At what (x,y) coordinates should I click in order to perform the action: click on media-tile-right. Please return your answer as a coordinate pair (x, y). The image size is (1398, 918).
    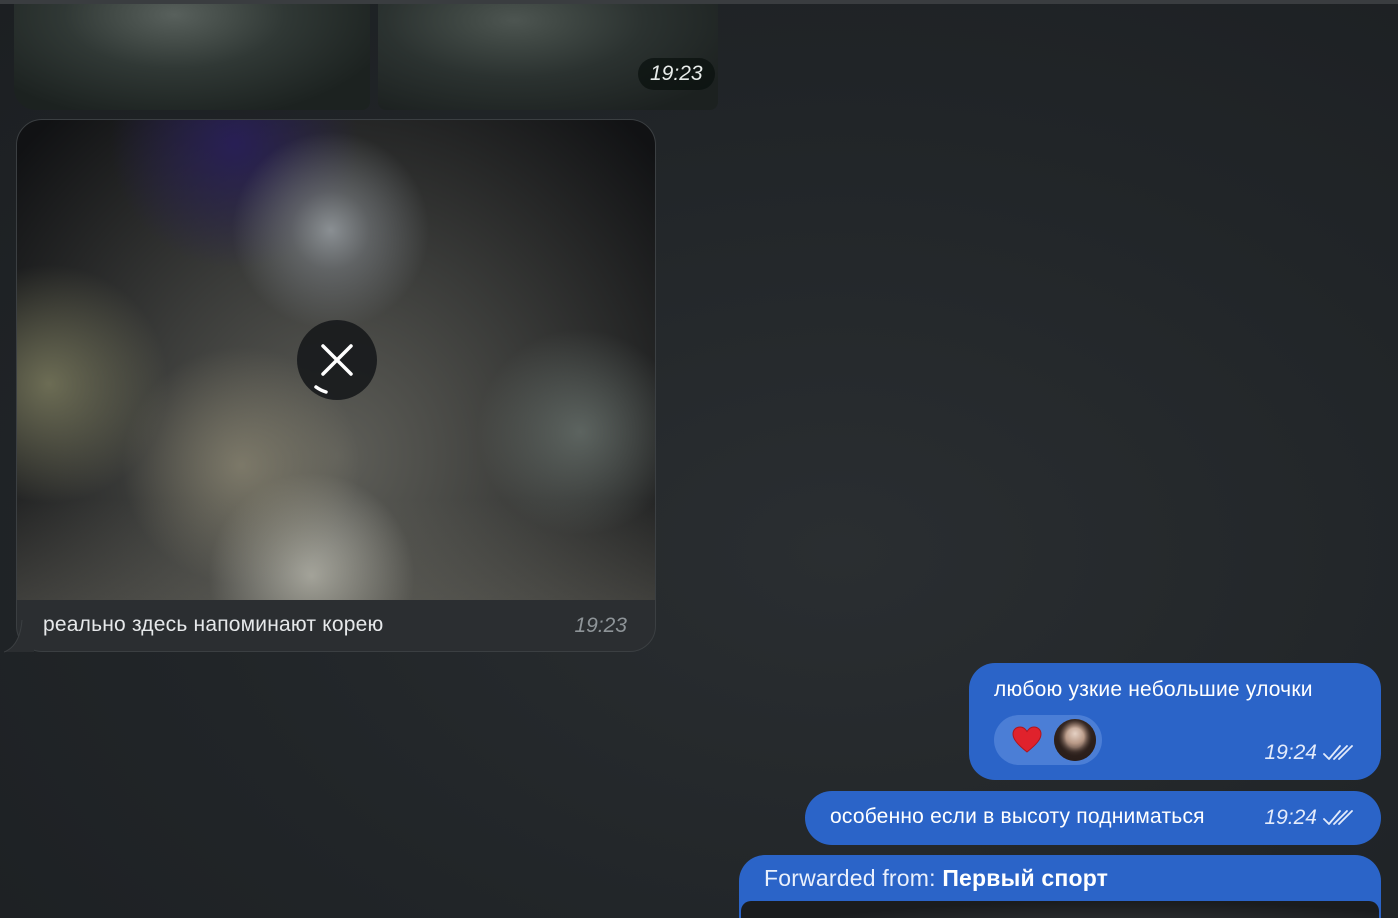
    Looking at the image, I should click on (548, 57).